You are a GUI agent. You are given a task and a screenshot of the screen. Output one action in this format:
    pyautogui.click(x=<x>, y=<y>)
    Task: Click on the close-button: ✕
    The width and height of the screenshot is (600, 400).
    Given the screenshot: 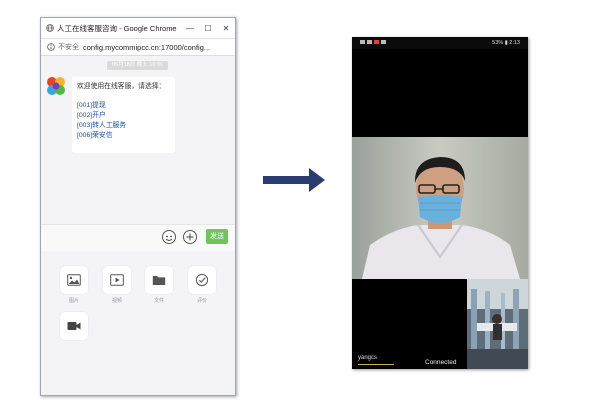 What is the action you would take?
    pyautogui.click(x=226, y=28)
    